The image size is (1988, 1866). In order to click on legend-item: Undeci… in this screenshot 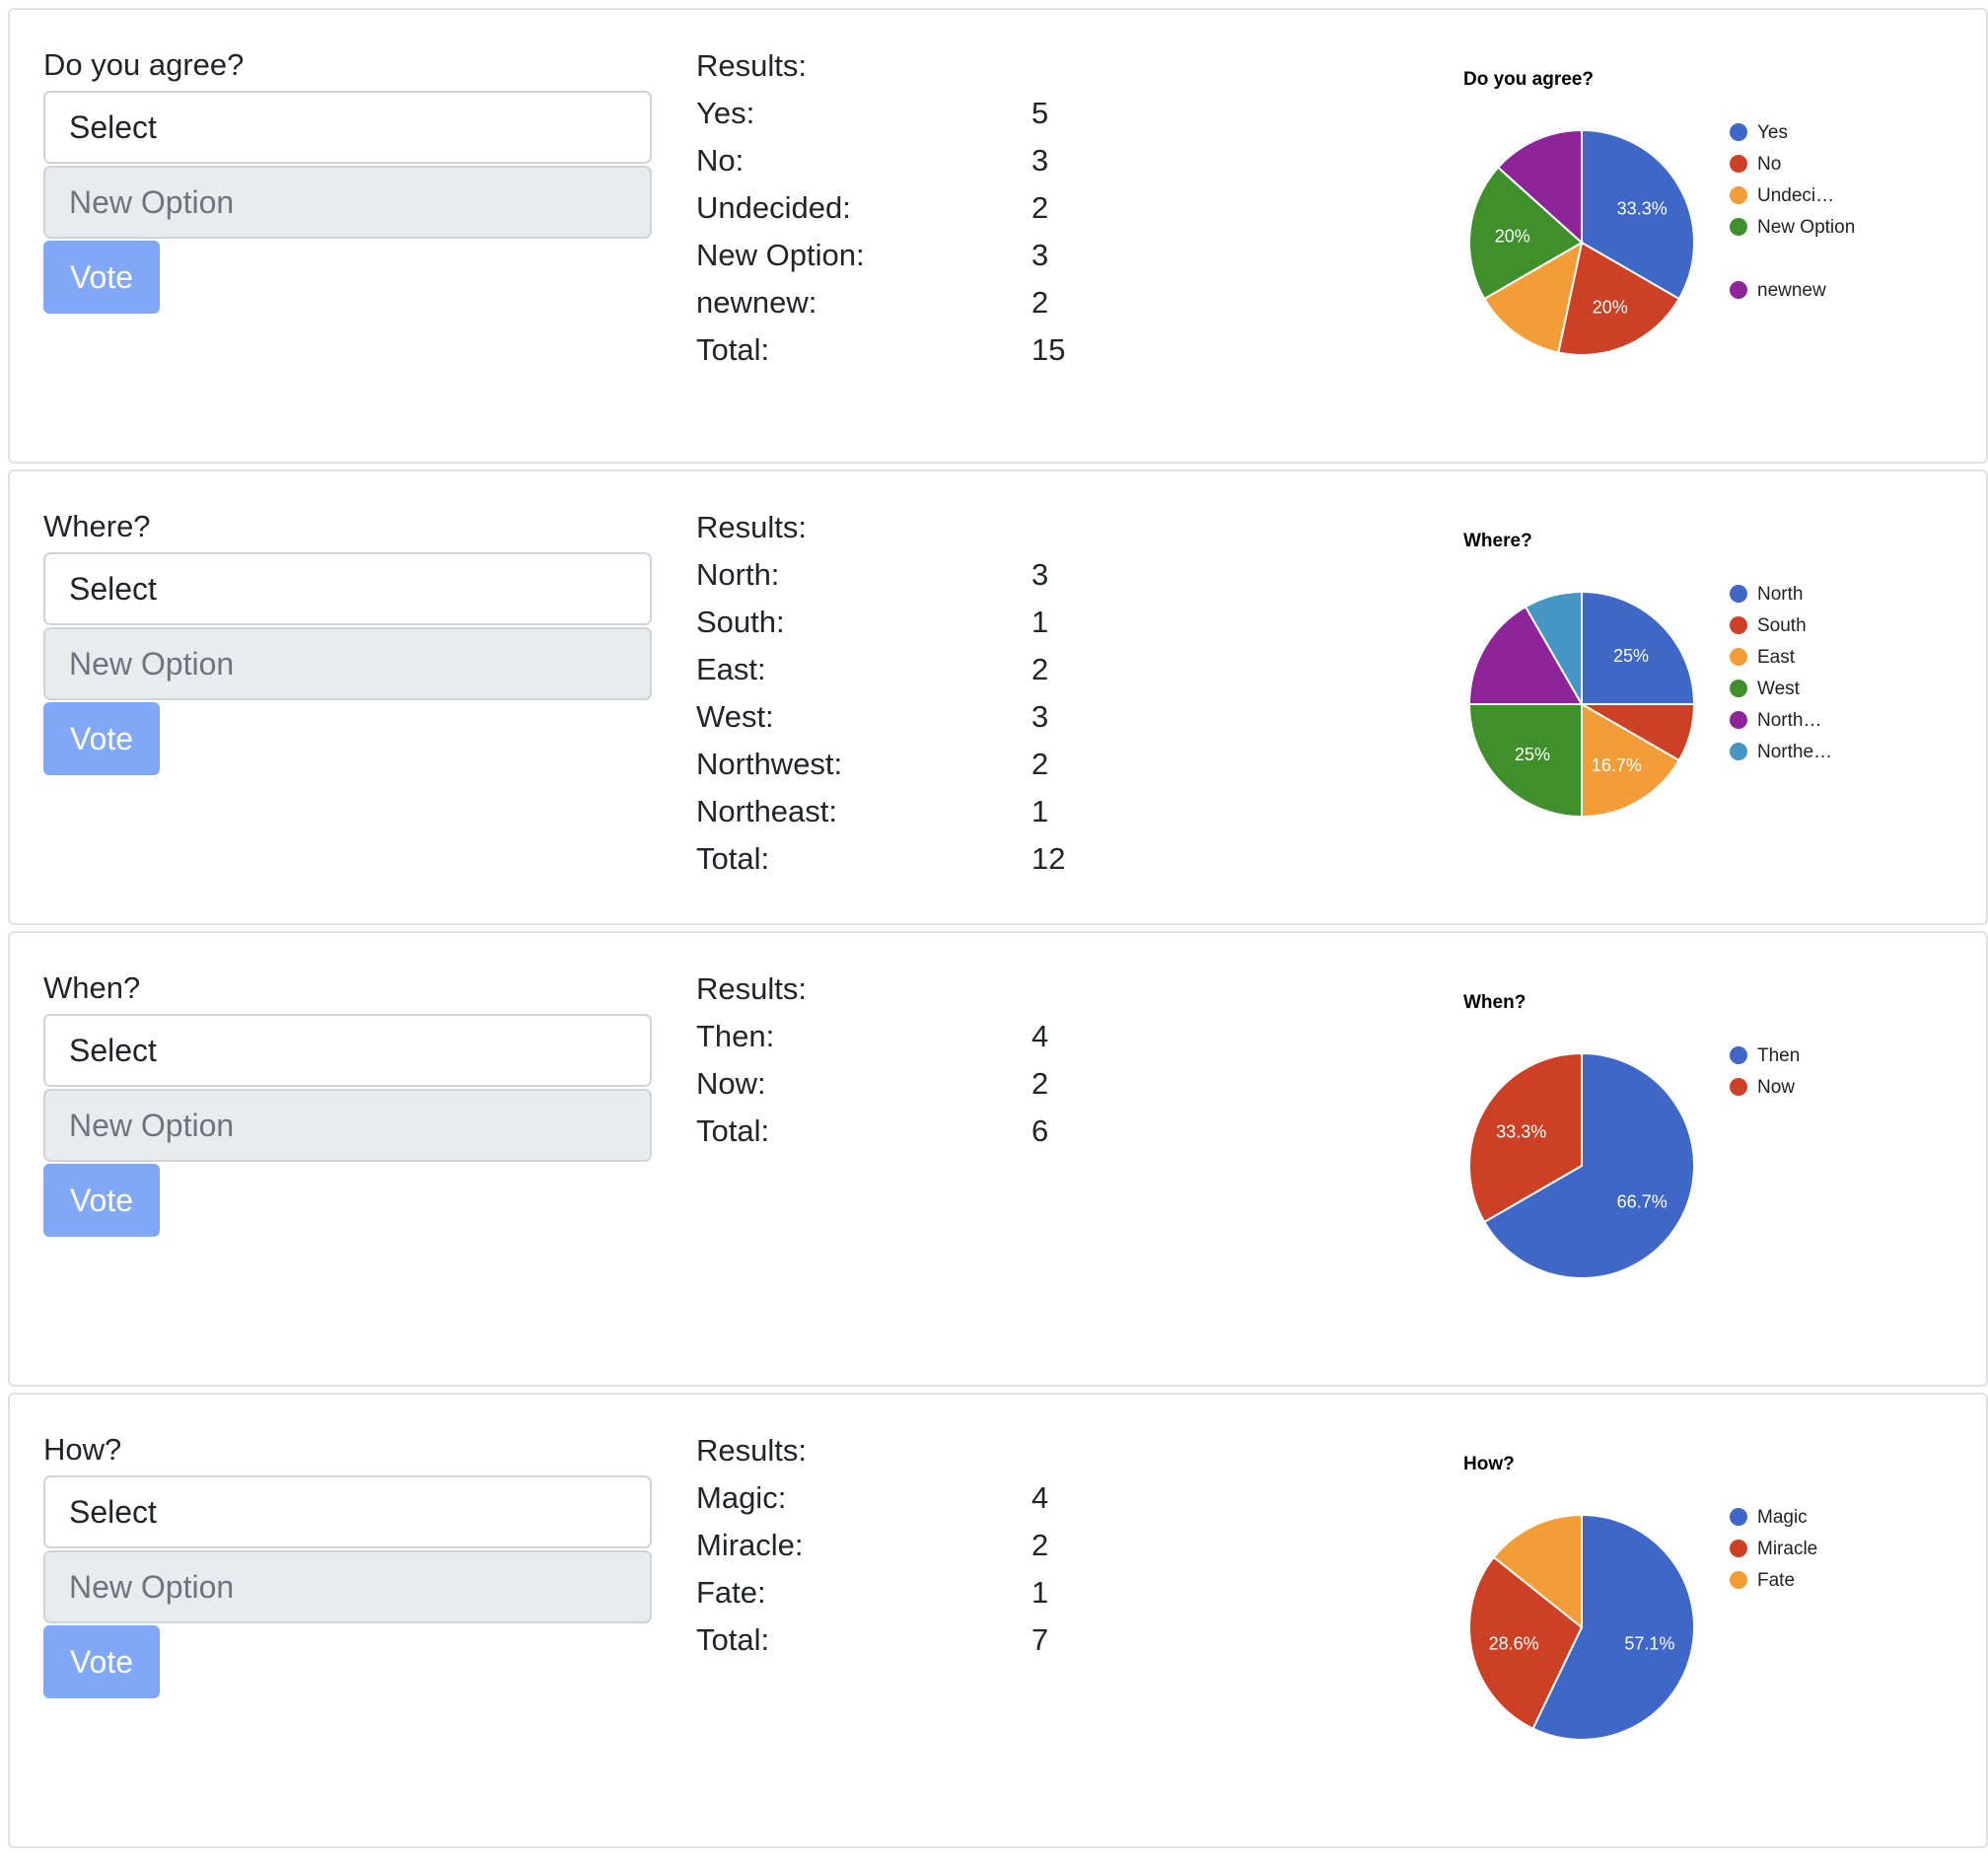, I will do `click(1791, 195)`.